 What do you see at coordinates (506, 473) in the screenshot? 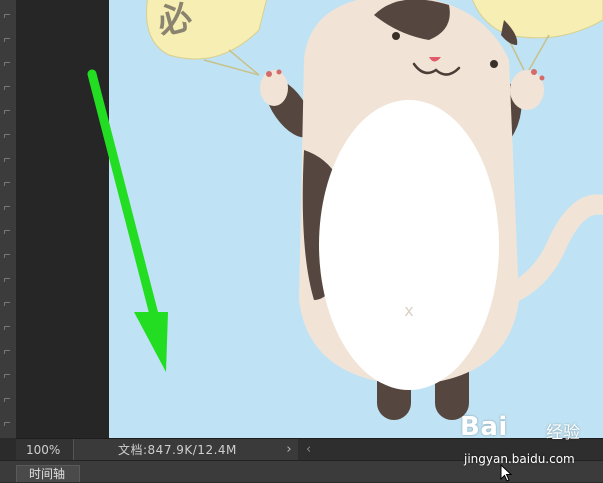
I see `mouse-cursor-icon` at bounding box center [506, 473].